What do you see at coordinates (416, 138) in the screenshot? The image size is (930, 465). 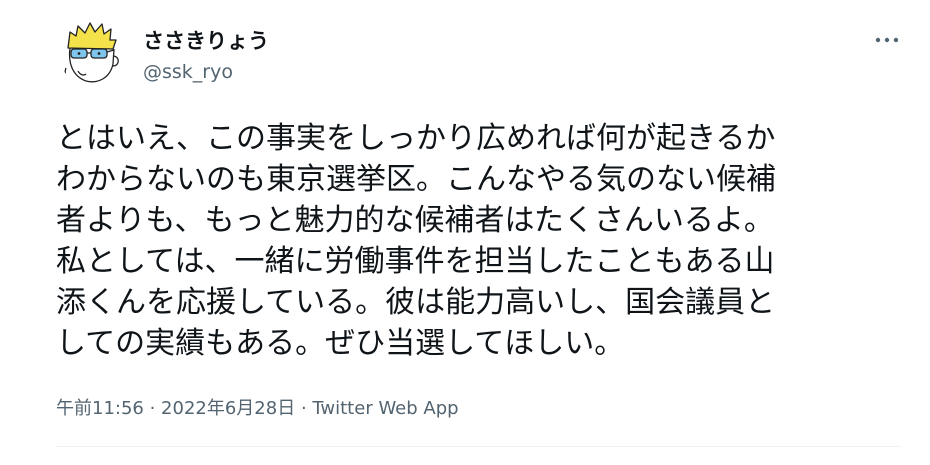 I see `tweet-text-line: とはいえ、この事実をしっかり広めれば何が起きるか` at bounding box center [416, 138].